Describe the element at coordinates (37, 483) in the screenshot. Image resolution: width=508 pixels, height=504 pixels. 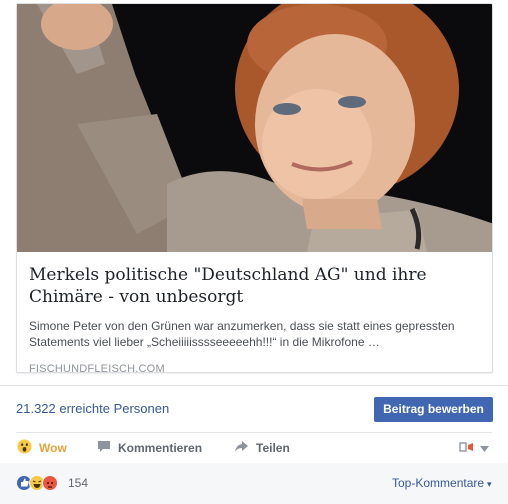
I see `reaction-icons` at that location.